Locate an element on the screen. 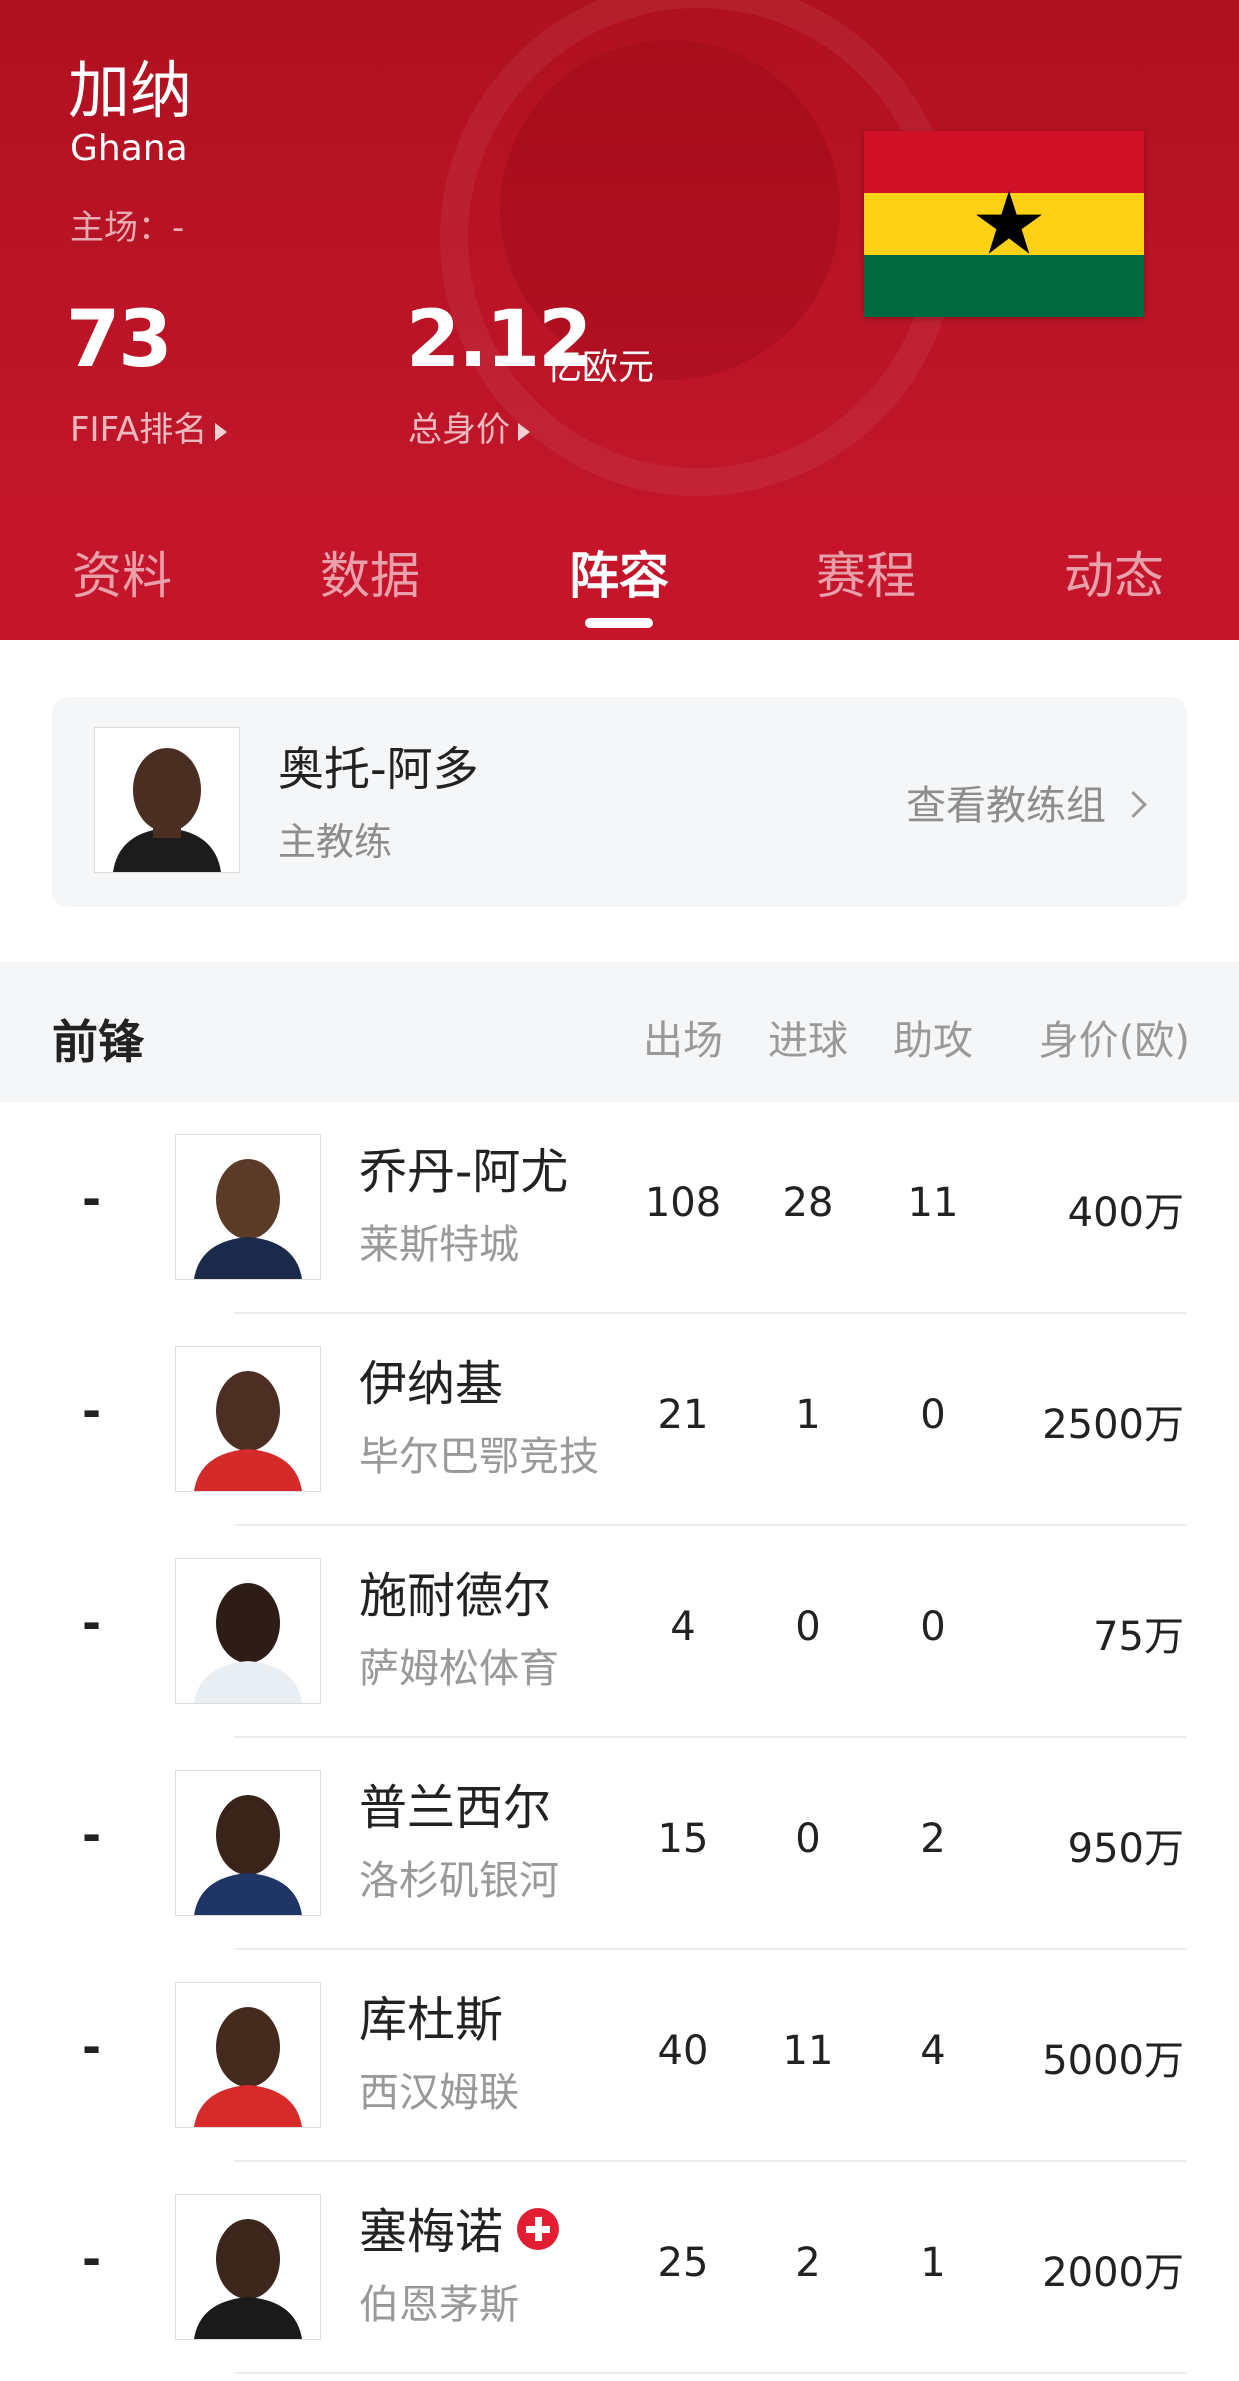 The image size is (1239, 2381). player-apps: 4 is located at coordinates (683, 1627).